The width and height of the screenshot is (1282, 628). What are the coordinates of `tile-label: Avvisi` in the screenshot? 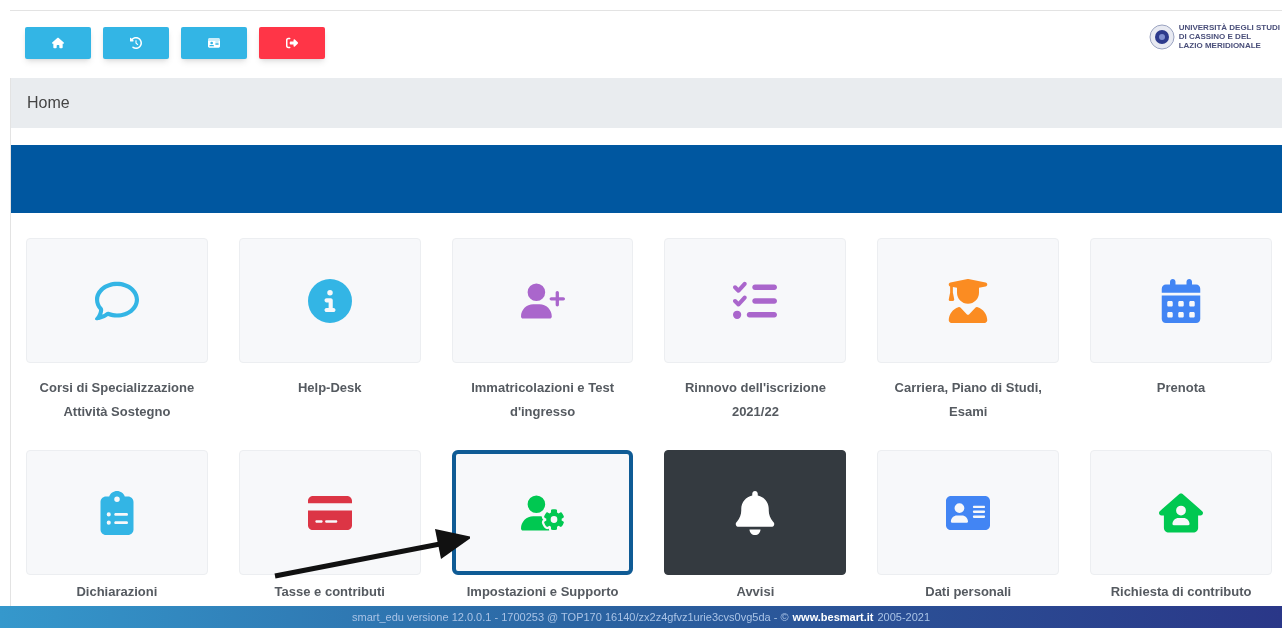 It's located at (755, 593).